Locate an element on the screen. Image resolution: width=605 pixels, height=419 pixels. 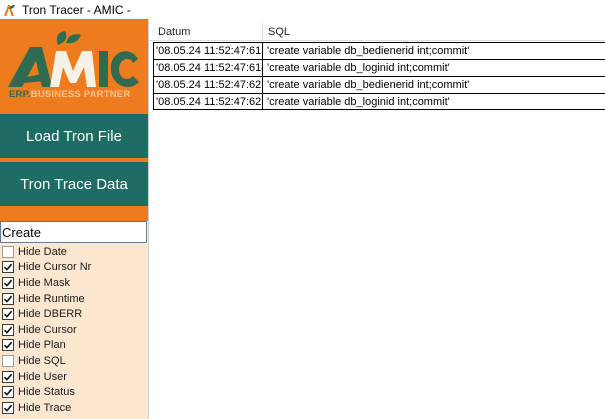
cell-datum: '08.05.24 11:52:47:621' is located at coordinates (208, 85).